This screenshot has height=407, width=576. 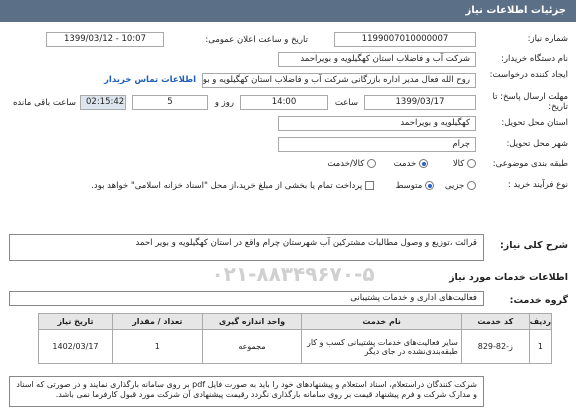 I want to click on process-type-label: نوع فرآیند خرید :, so click(x=537, y=185).